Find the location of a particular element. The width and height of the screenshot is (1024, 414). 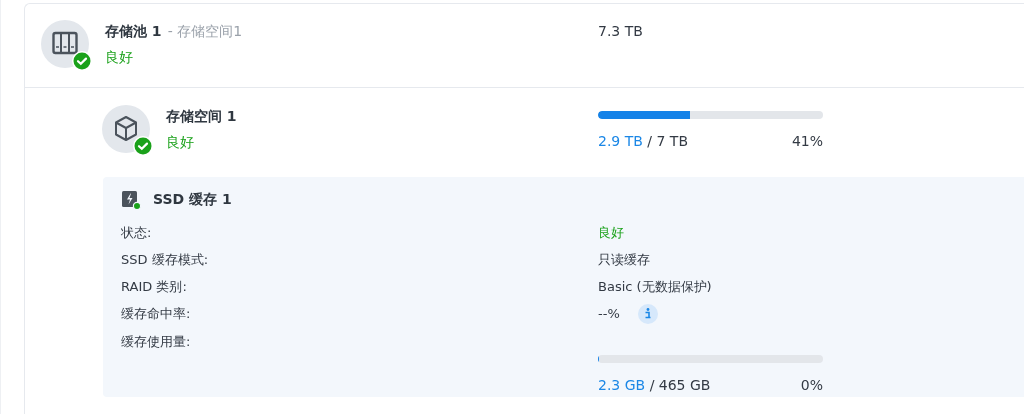

detail-label: 缓存使用量: is located at coordinates (156, 342).